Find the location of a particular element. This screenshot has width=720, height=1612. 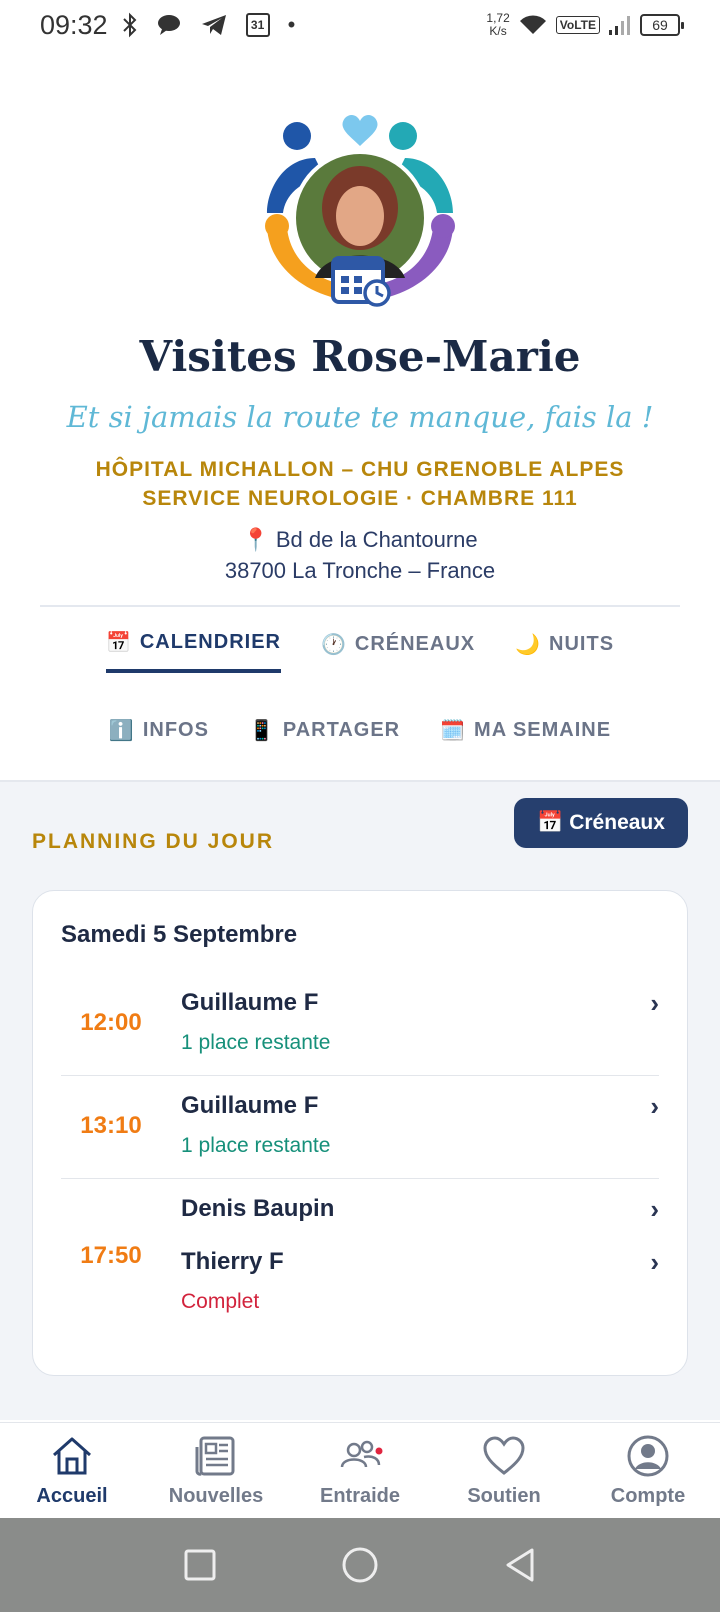

slot-time: 17:50 is located at coordinates (111, 1255).